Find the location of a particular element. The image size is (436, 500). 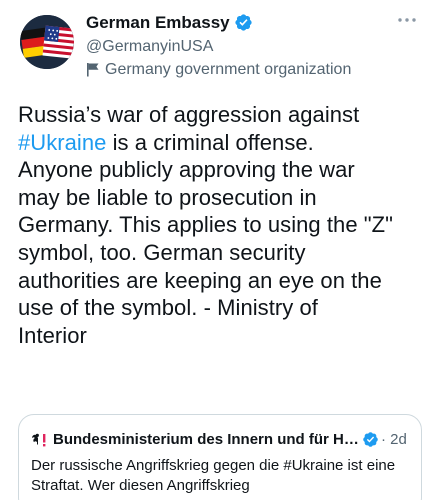

tweet-text-part: Russia’s war of aggression against is located at coordinates (189, 114).